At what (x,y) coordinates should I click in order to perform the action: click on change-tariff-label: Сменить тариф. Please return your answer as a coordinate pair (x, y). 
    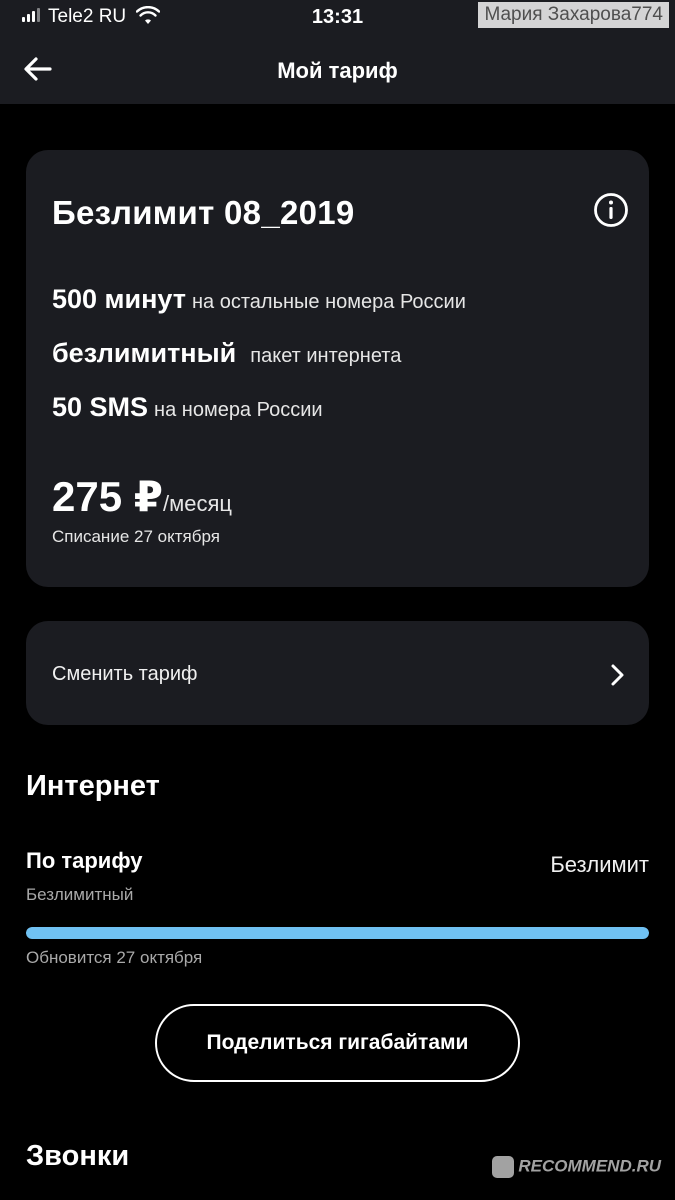
    Looking at the image, I should click on (125, 674).